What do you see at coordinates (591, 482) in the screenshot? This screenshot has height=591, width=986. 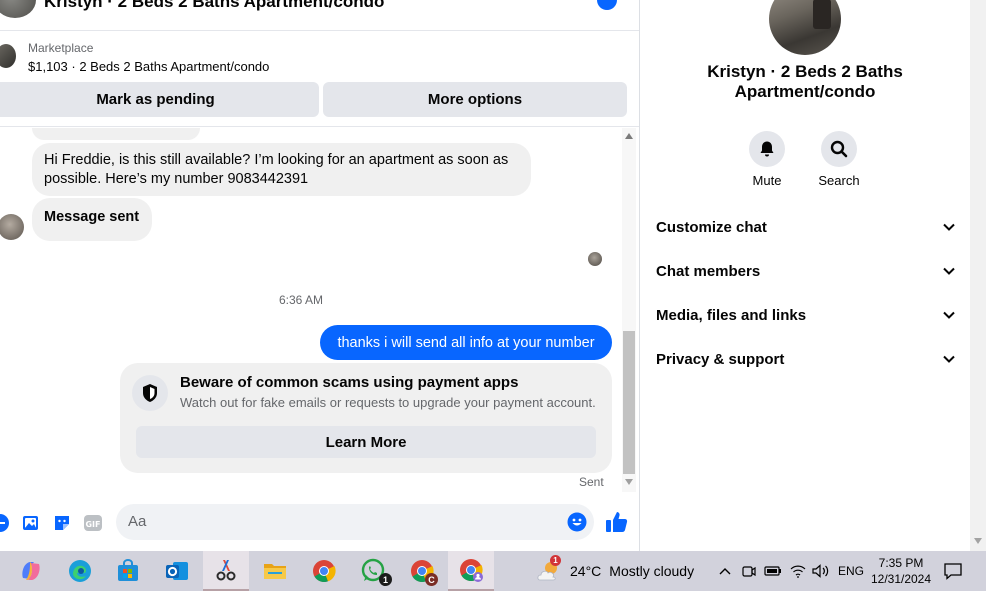 I see `delivery-status: Sent` at bounding box center [591, 482].